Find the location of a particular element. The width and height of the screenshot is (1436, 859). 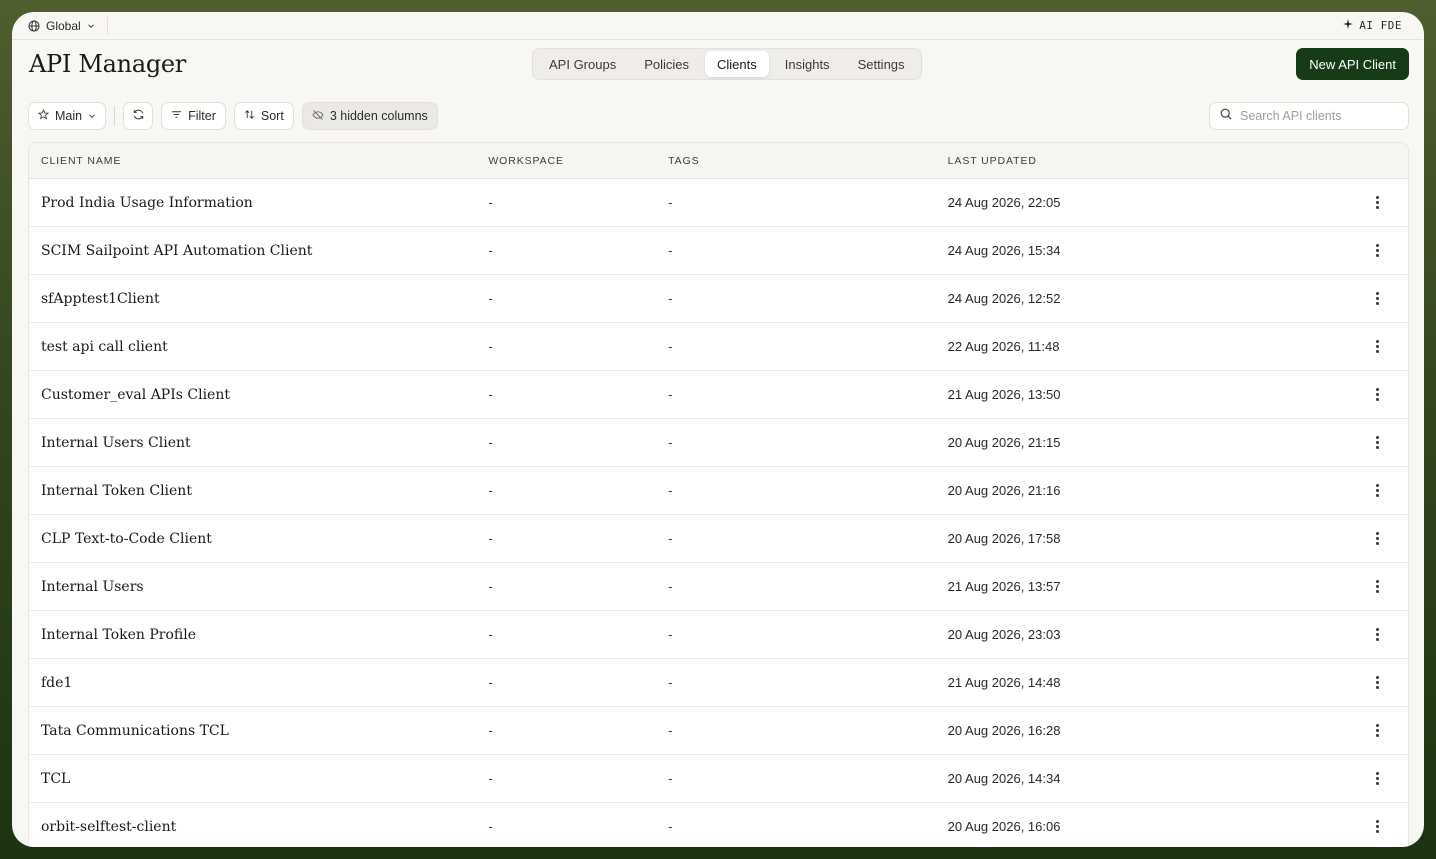

last-updated-value: 24 Aug 2026, 12:52 is located at coordinates (1004, 298).